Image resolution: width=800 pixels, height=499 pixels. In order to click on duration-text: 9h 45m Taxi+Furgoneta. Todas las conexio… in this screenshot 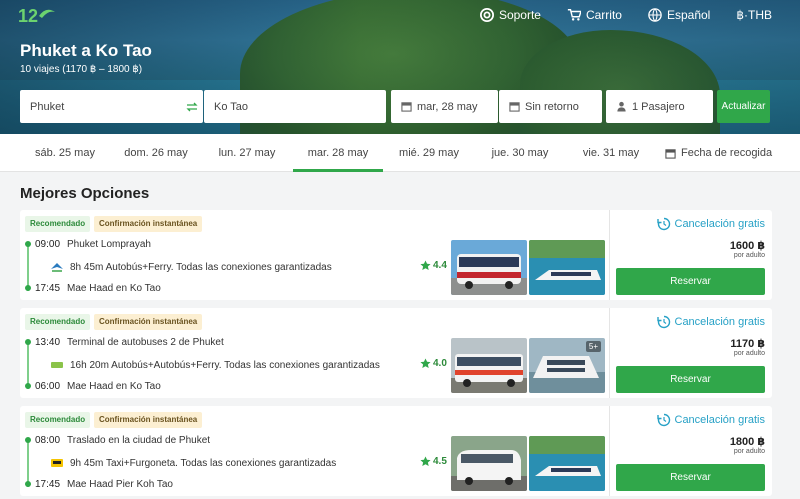, I will do `click(203, 463)`.